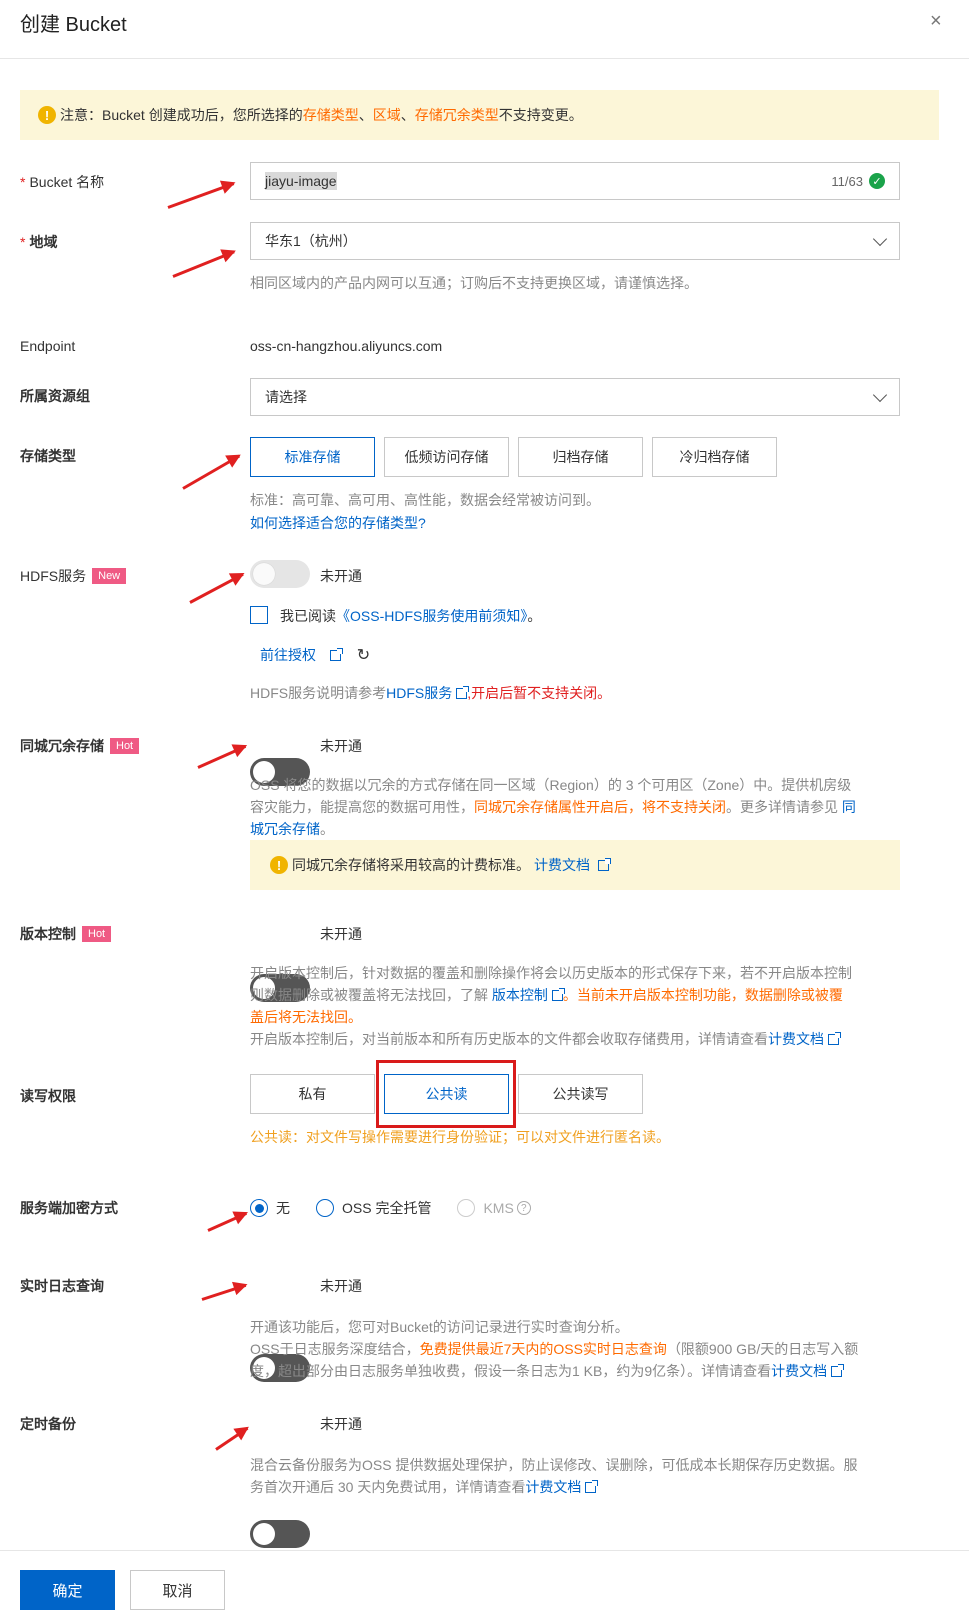 This screenshot has width=969, height=1620. What do you see at coordinates (73, 576) in the screenshot?
I see `hdfs-label: HDFS服务 New` at bounding box center [73, 576].